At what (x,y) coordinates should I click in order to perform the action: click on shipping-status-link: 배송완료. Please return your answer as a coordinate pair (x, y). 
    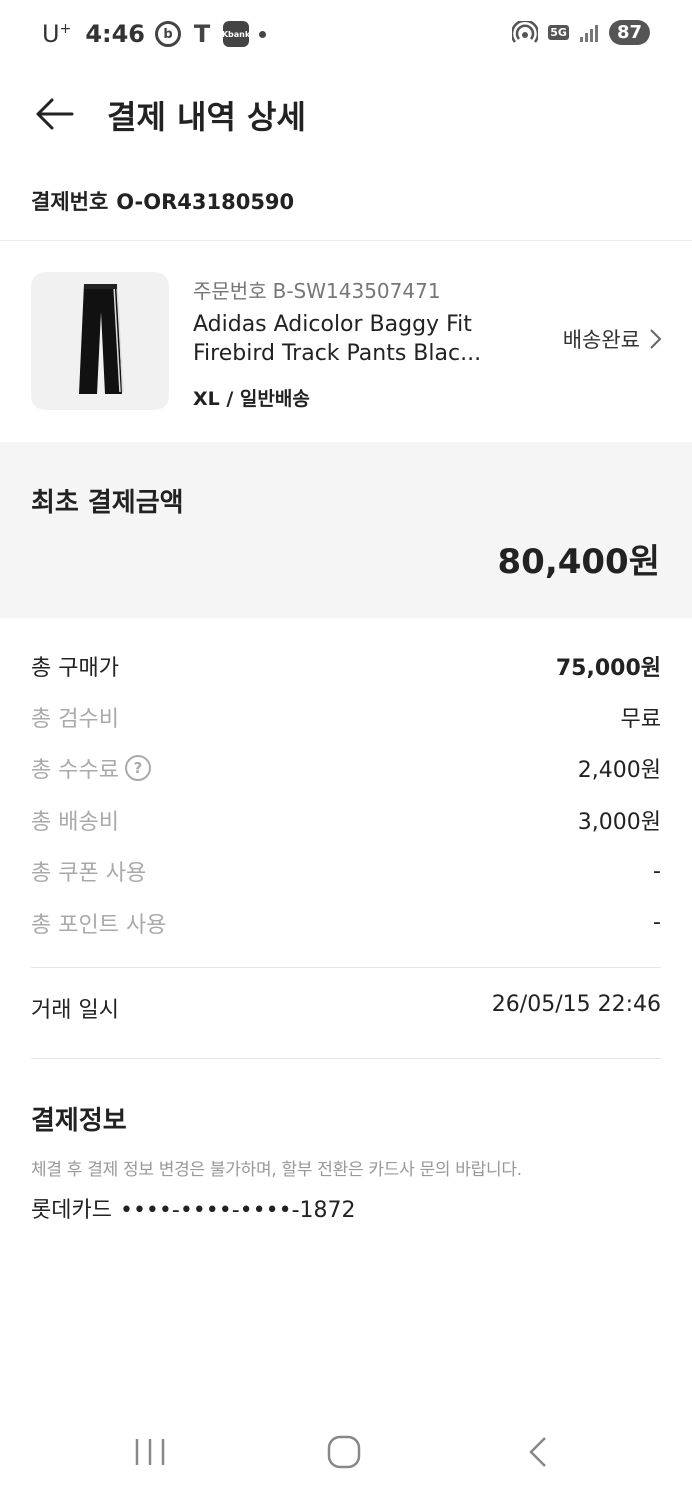
    Looking at the image, I should click on (613, 339).